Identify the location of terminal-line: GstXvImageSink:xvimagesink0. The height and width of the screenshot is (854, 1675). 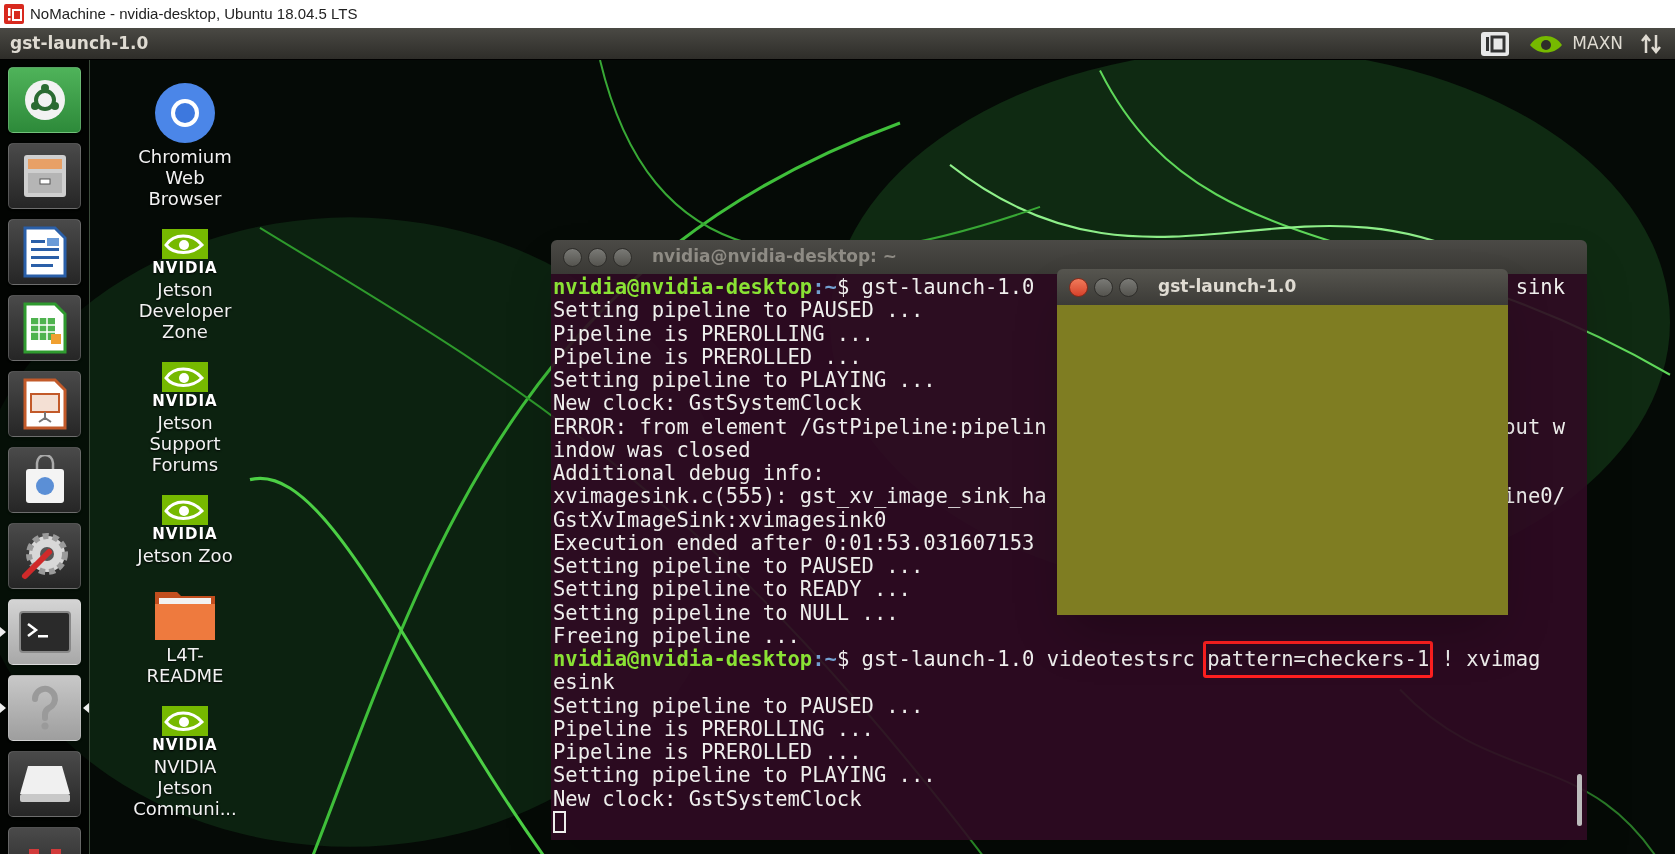
(720, 520).